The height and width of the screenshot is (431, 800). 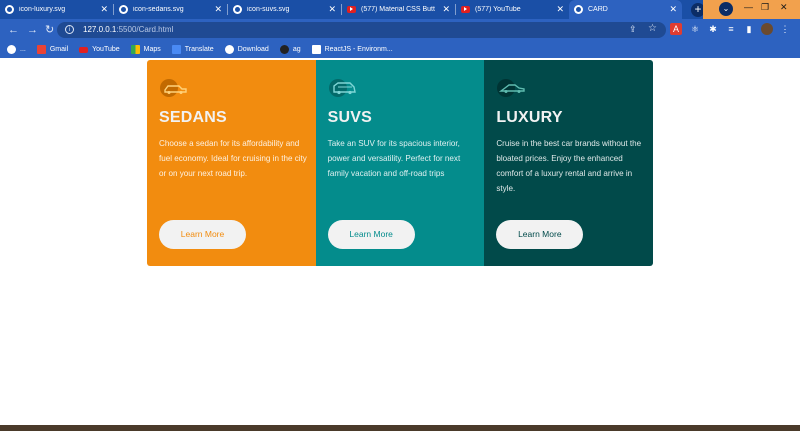 What do you see at coordinates (676, 29) in the screenshot?
I see `pdf-extension-icon: A` at bounding box center [676, 29].